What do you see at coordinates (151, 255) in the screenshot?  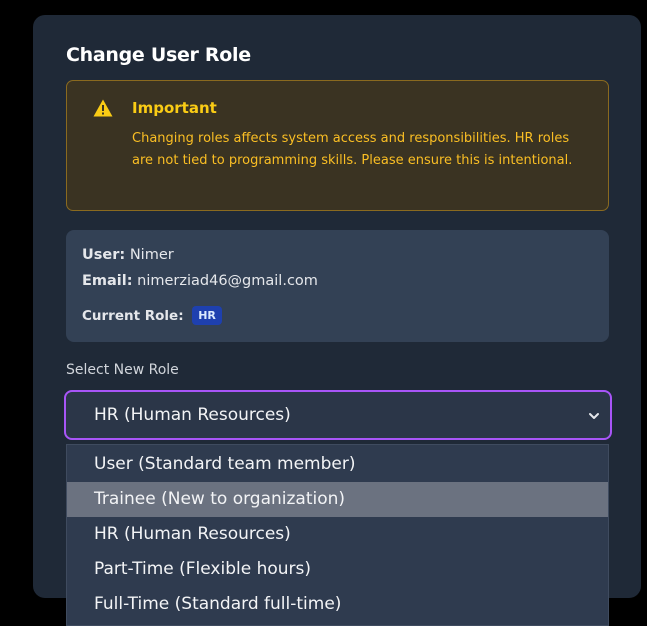 I see `user-name-value: Nimer` at bounding box center [151, 255].